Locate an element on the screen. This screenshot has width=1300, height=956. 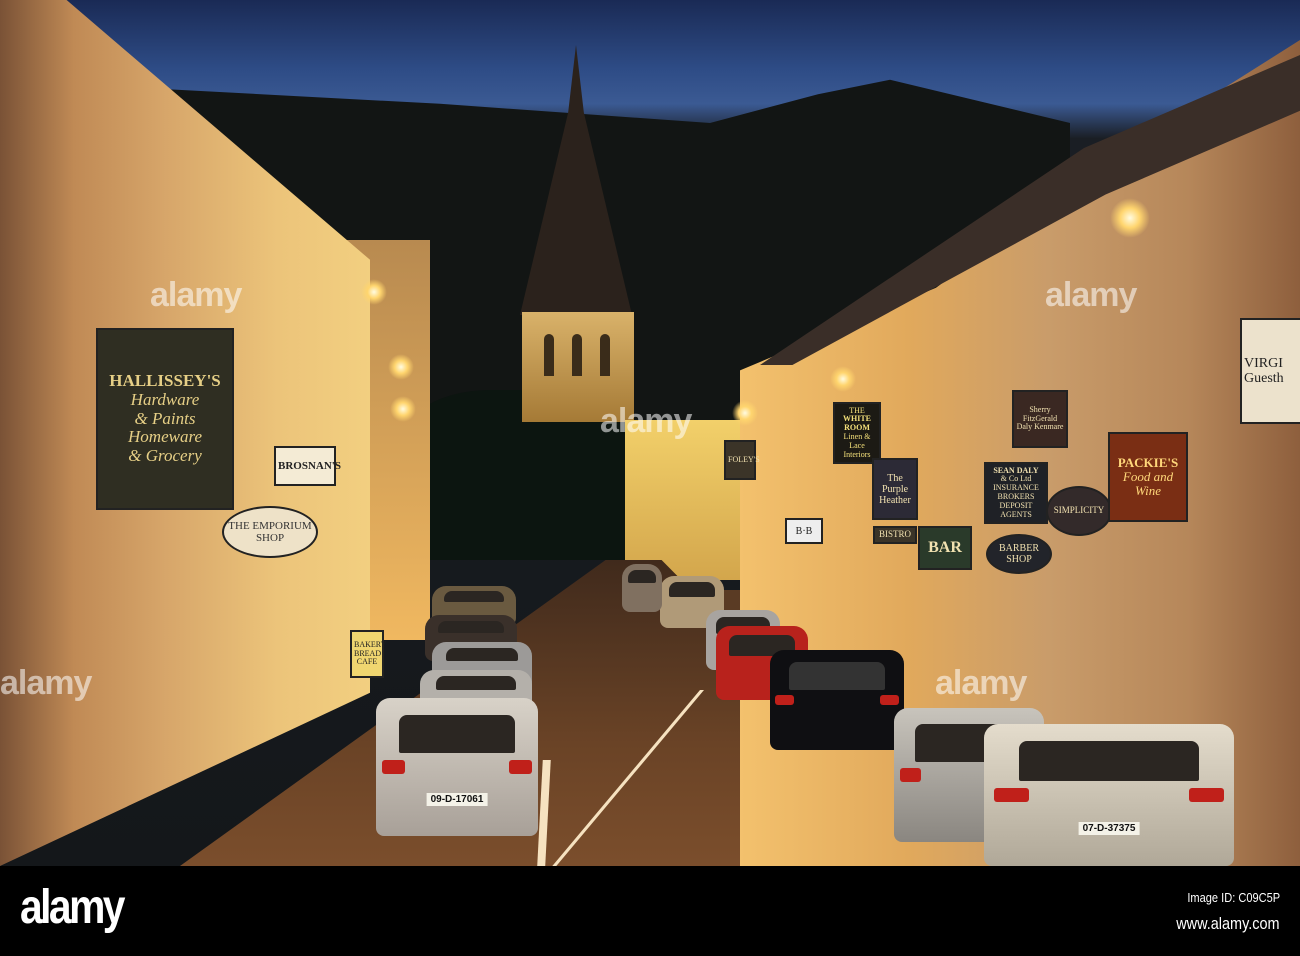
sign-text: B·B is located at coordinates (804, 531).